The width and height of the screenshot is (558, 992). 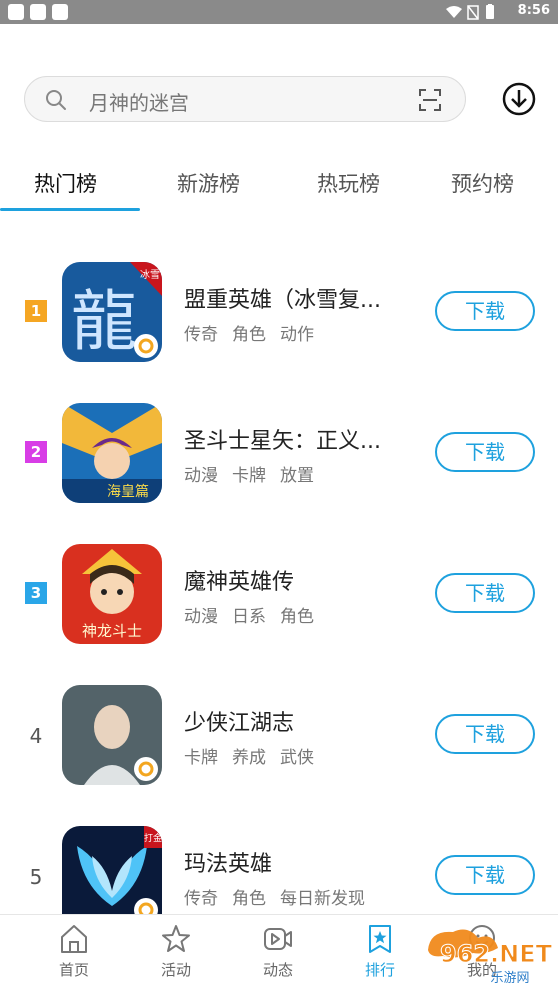 What do you see at coordinates (496, 954) in the screenshot?
I see `watermark-text: 962.NET` at bounding box center [496, 954].